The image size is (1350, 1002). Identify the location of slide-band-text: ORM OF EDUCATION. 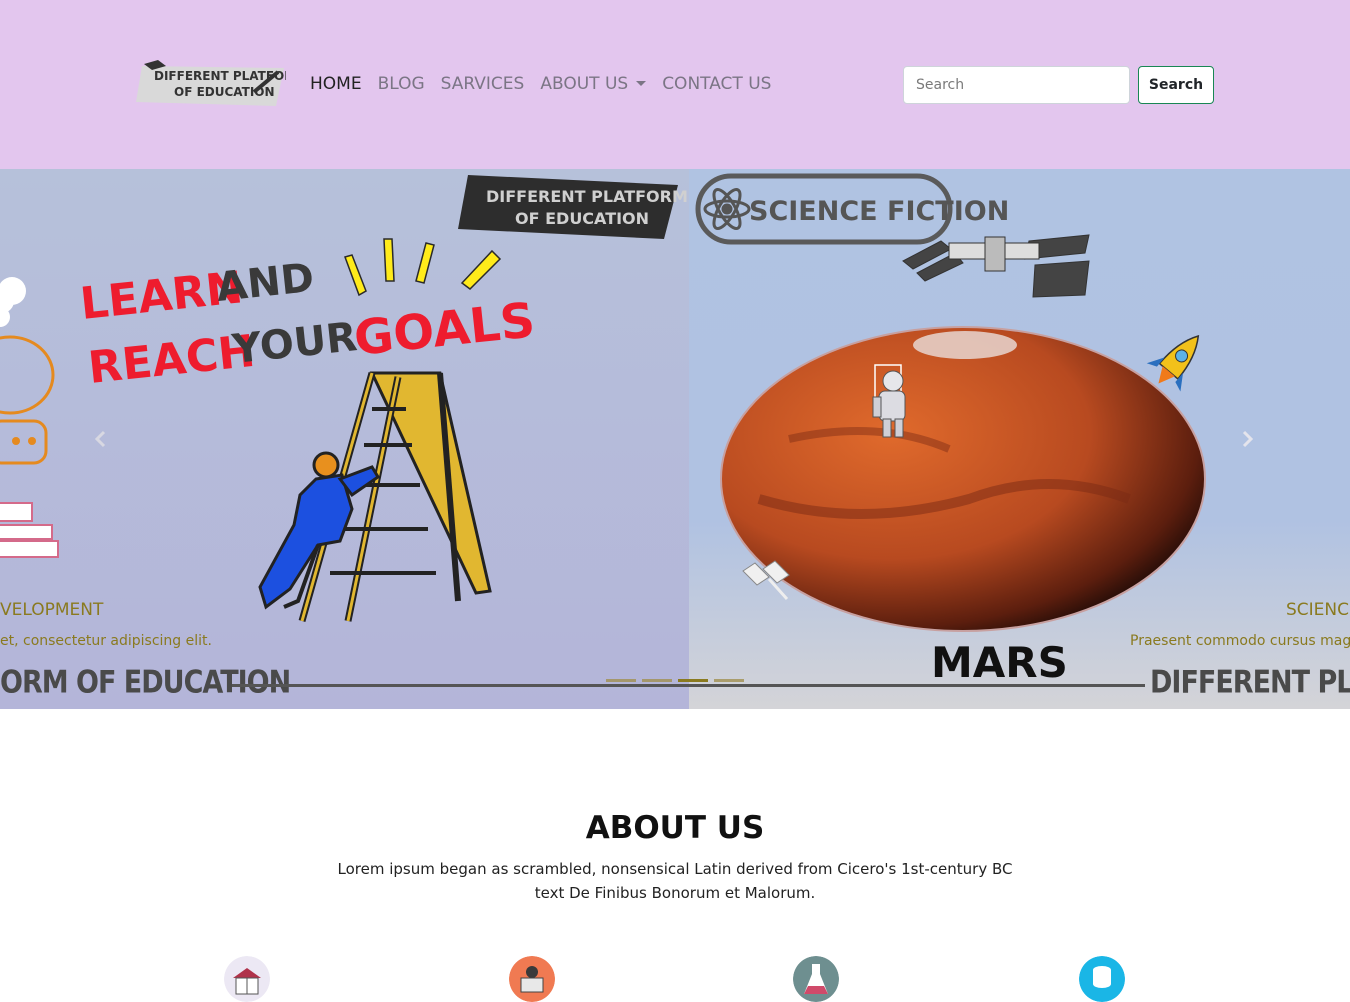
(145, 682).